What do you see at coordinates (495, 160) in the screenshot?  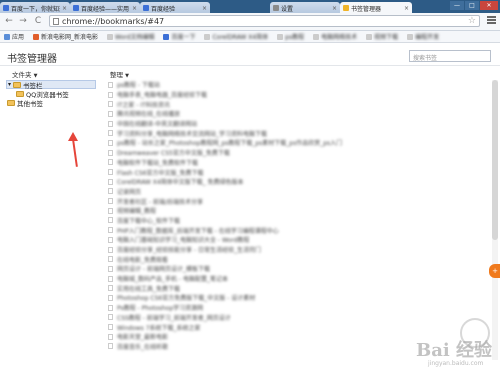 I see `scrollbar-thumb` at bounding box center [495, 160].